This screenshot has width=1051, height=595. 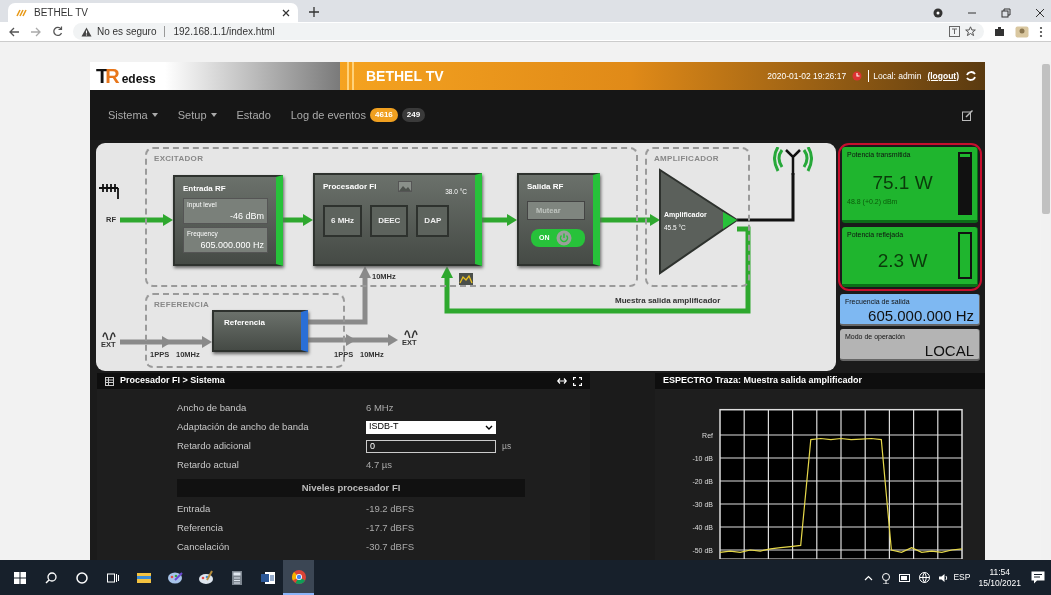 What do you see at coordinates (431, 427) in the screenshot?
I see `select-field: ISDB-T` at bounding box center [431, 427].